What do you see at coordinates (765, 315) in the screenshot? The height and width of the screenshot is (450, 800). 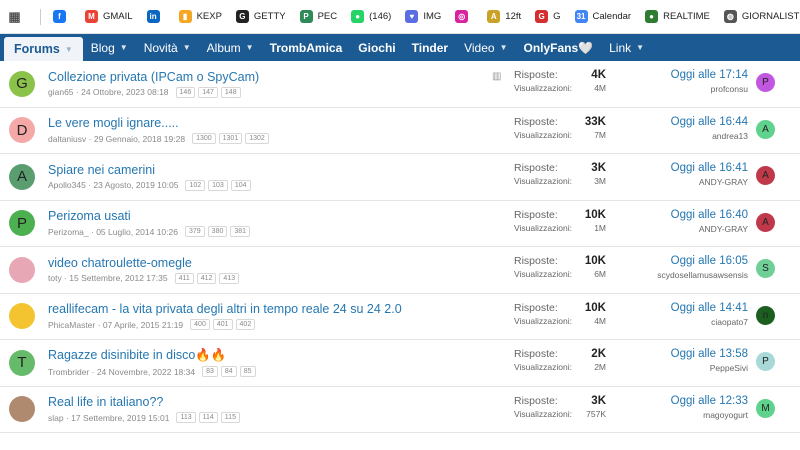 I see `last-poster-avatar: n` at bounding box center [765, 315].